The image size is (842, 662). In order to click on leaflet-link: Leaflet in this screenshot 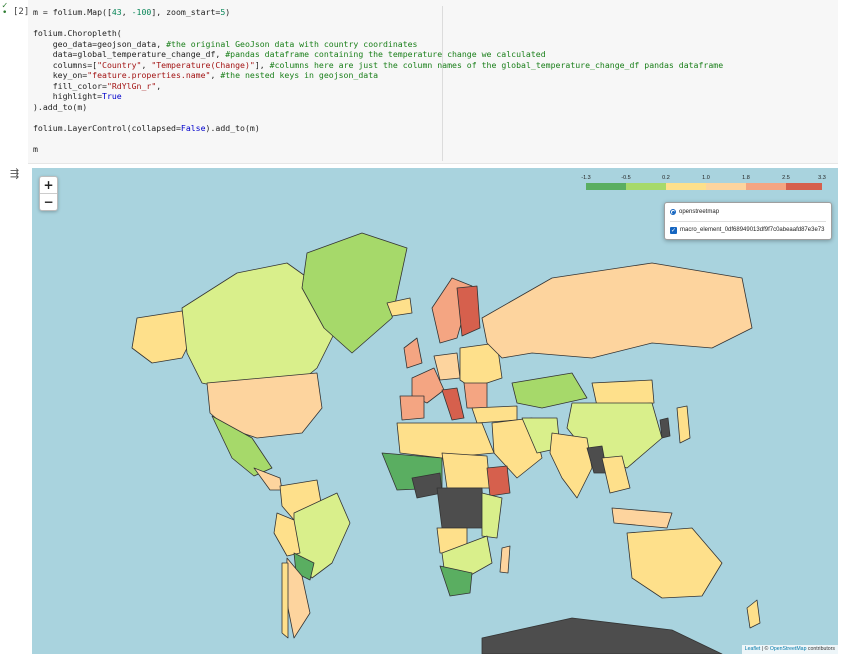, I will do `click(753, 649)`.